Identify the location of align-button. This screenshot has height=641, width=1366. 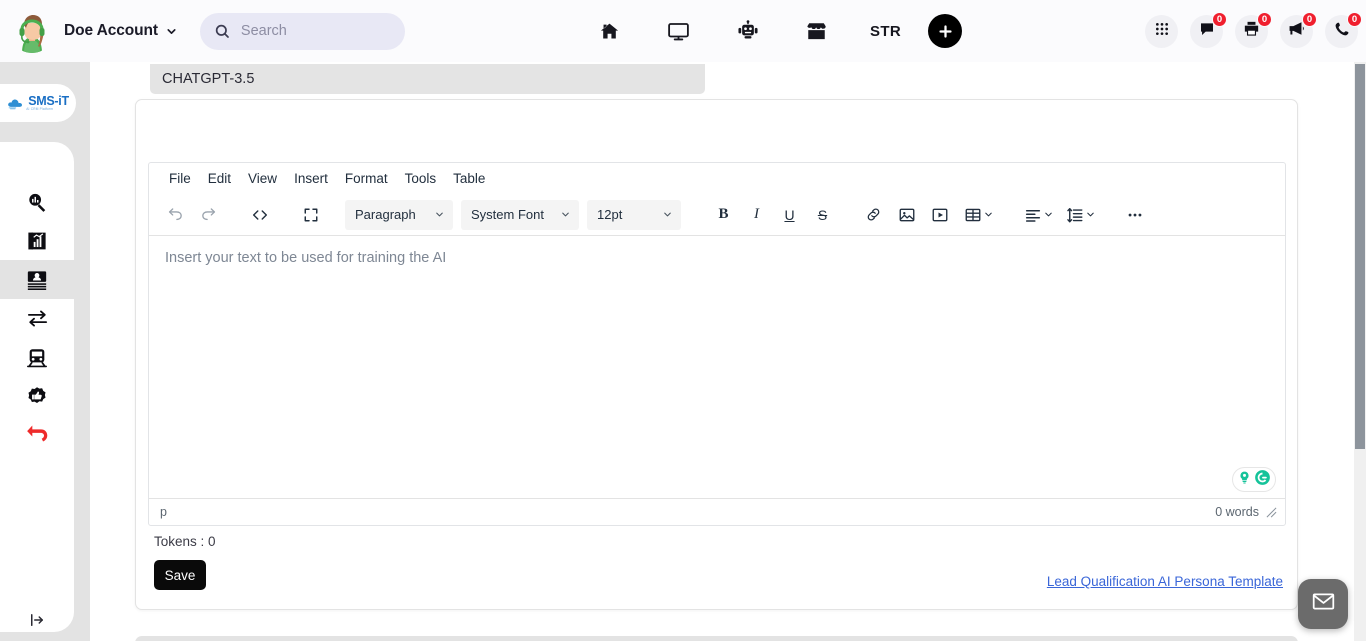
(1037, 215).